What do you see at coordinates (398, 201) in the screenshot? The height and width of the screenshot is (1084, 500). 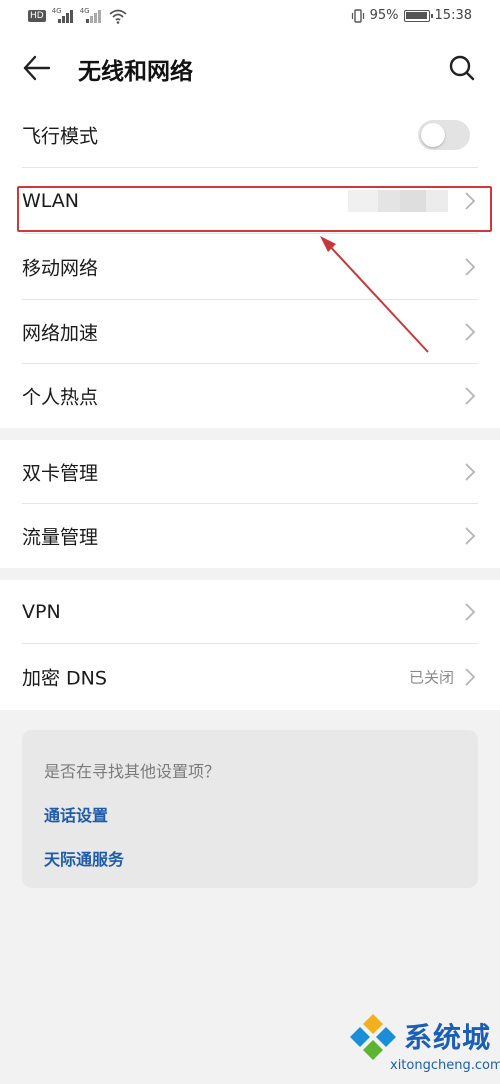 I see `wlan-network-name-blurred` at bounding box center [398, 201].